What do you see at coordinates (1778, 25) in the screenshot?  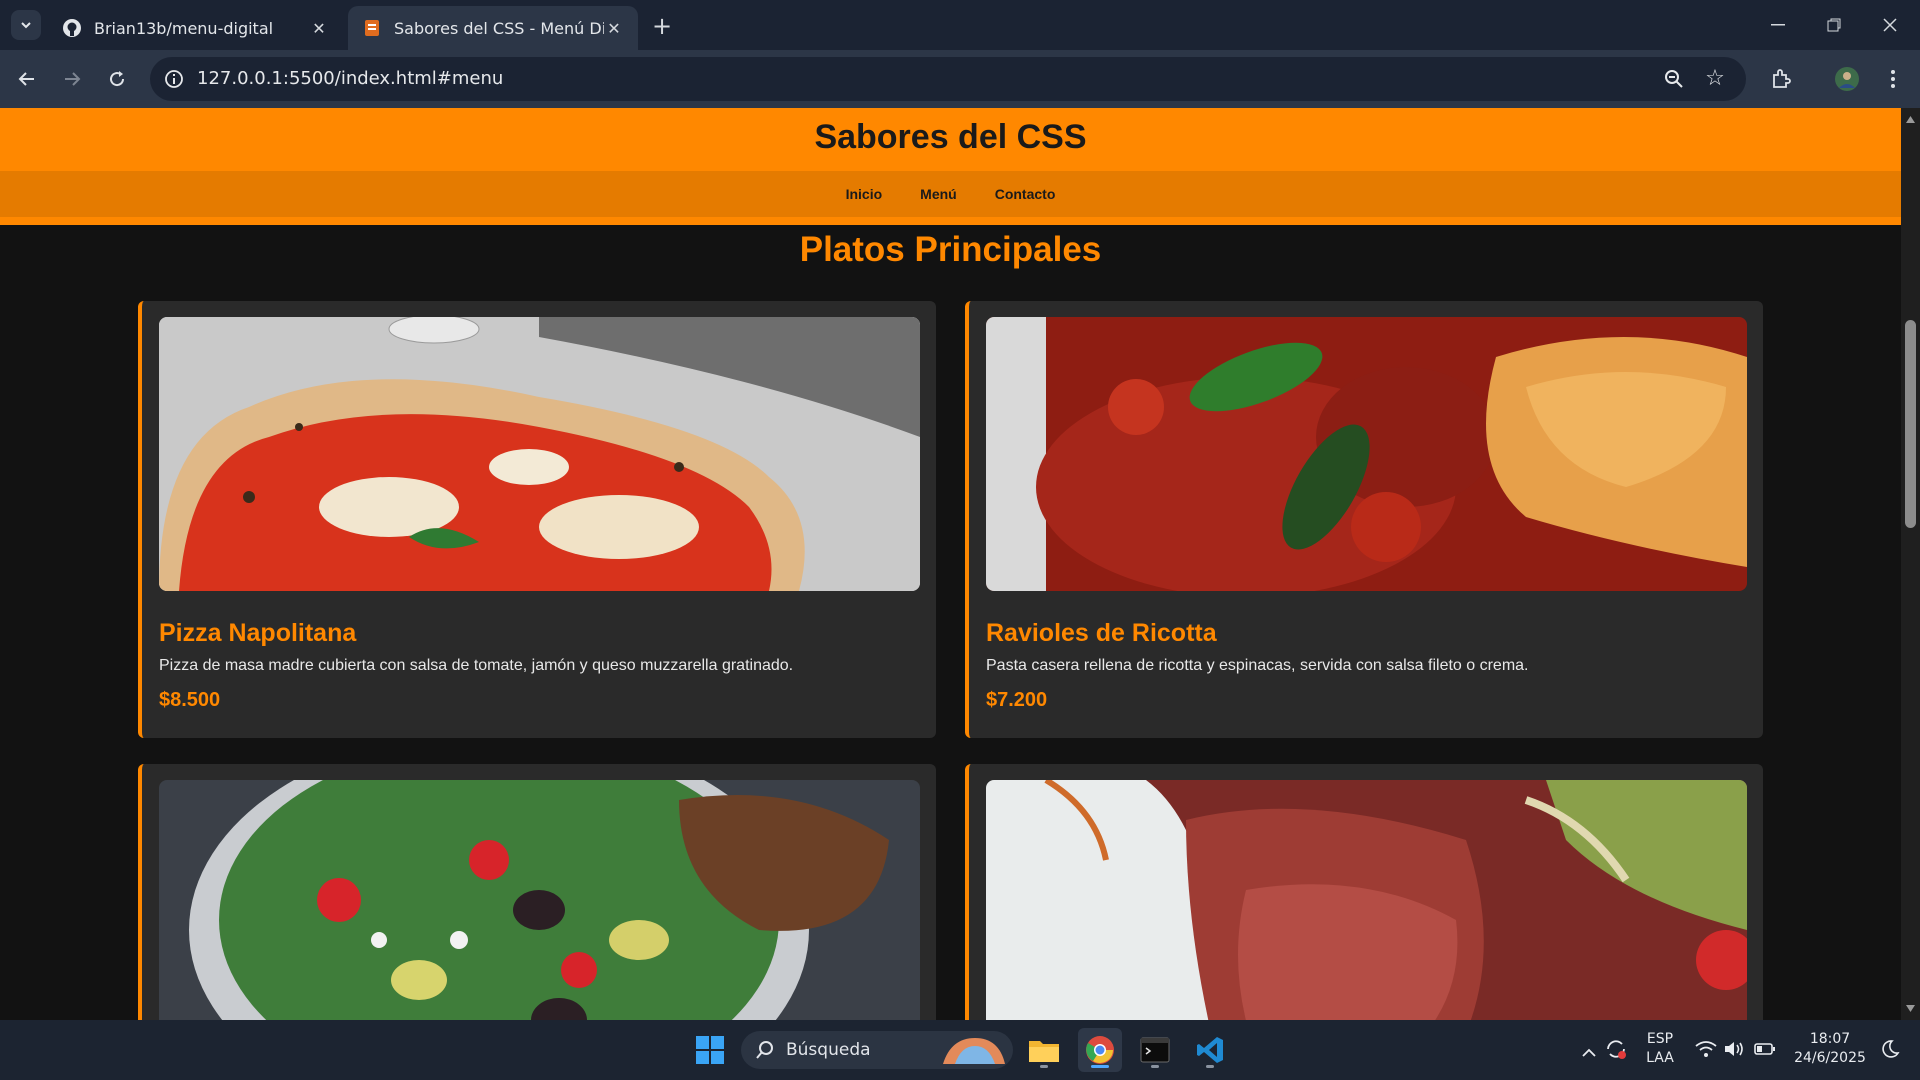 I see `minimize-button` at bounding box center [1778, 25].